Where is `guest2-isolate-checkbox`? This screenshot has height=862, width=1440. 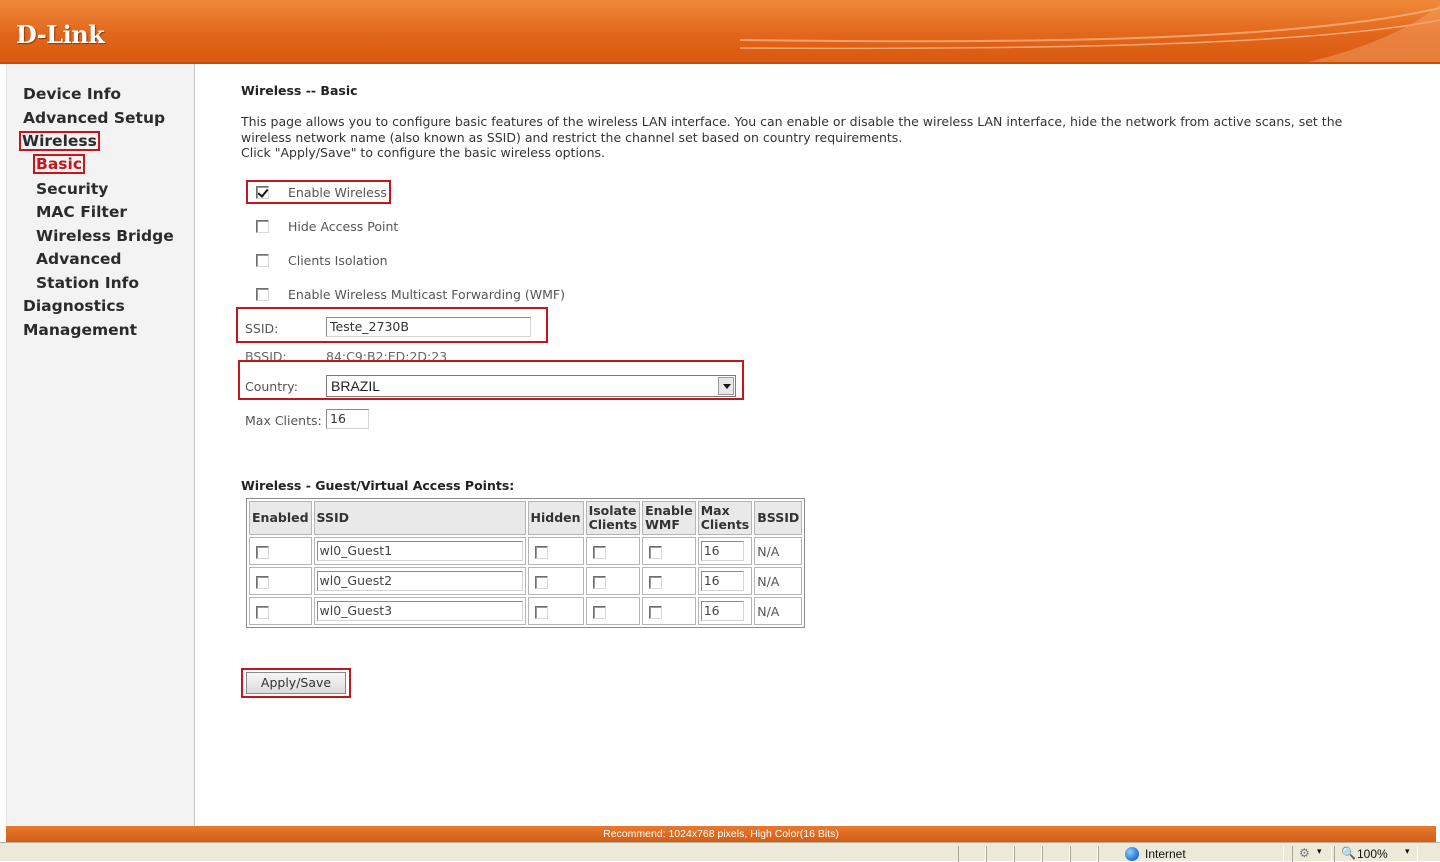 guest2-isolate-checkbox is located at coordinates (599, 582).